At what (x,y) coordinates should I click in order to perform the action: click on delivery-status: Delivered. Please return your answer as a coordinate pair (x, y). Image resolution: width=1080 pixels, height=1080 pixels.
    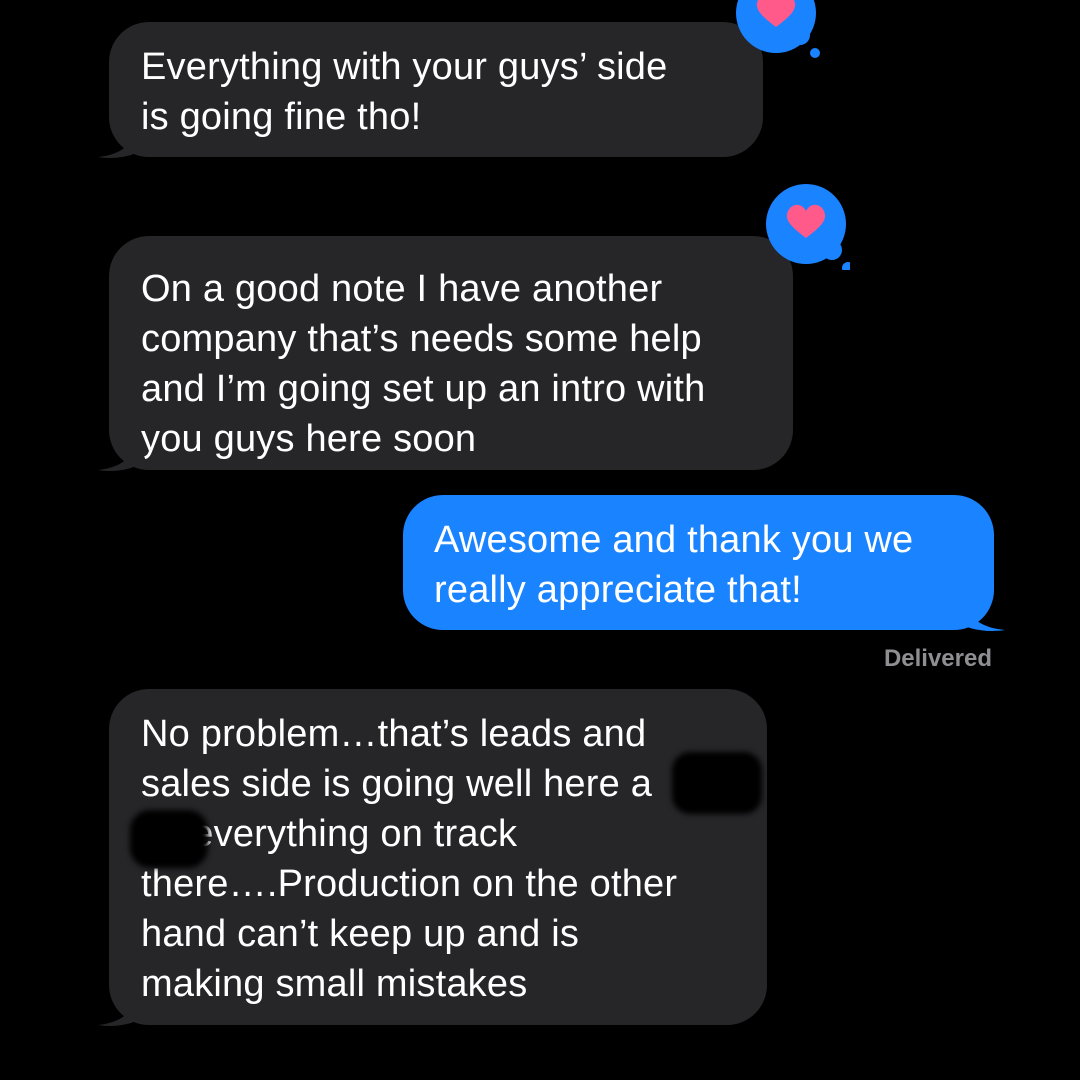
    Looking at the image, I should click on (937, 658).